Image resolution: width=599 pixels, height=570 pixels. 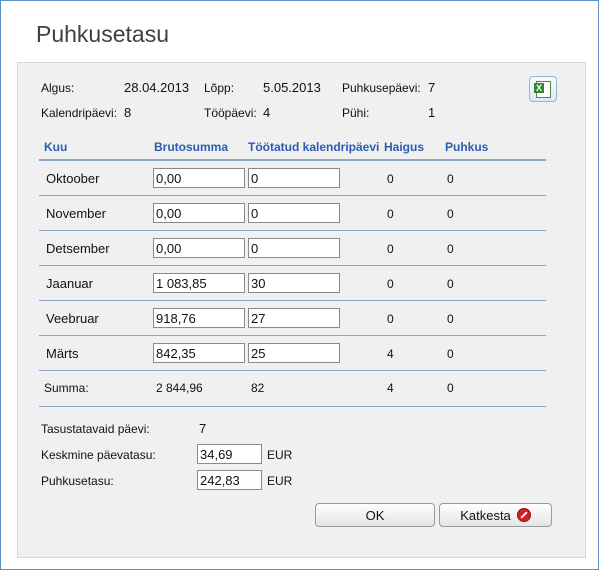 I want to click on gross-sum-input: 842,35, so click(x=199, y=353).